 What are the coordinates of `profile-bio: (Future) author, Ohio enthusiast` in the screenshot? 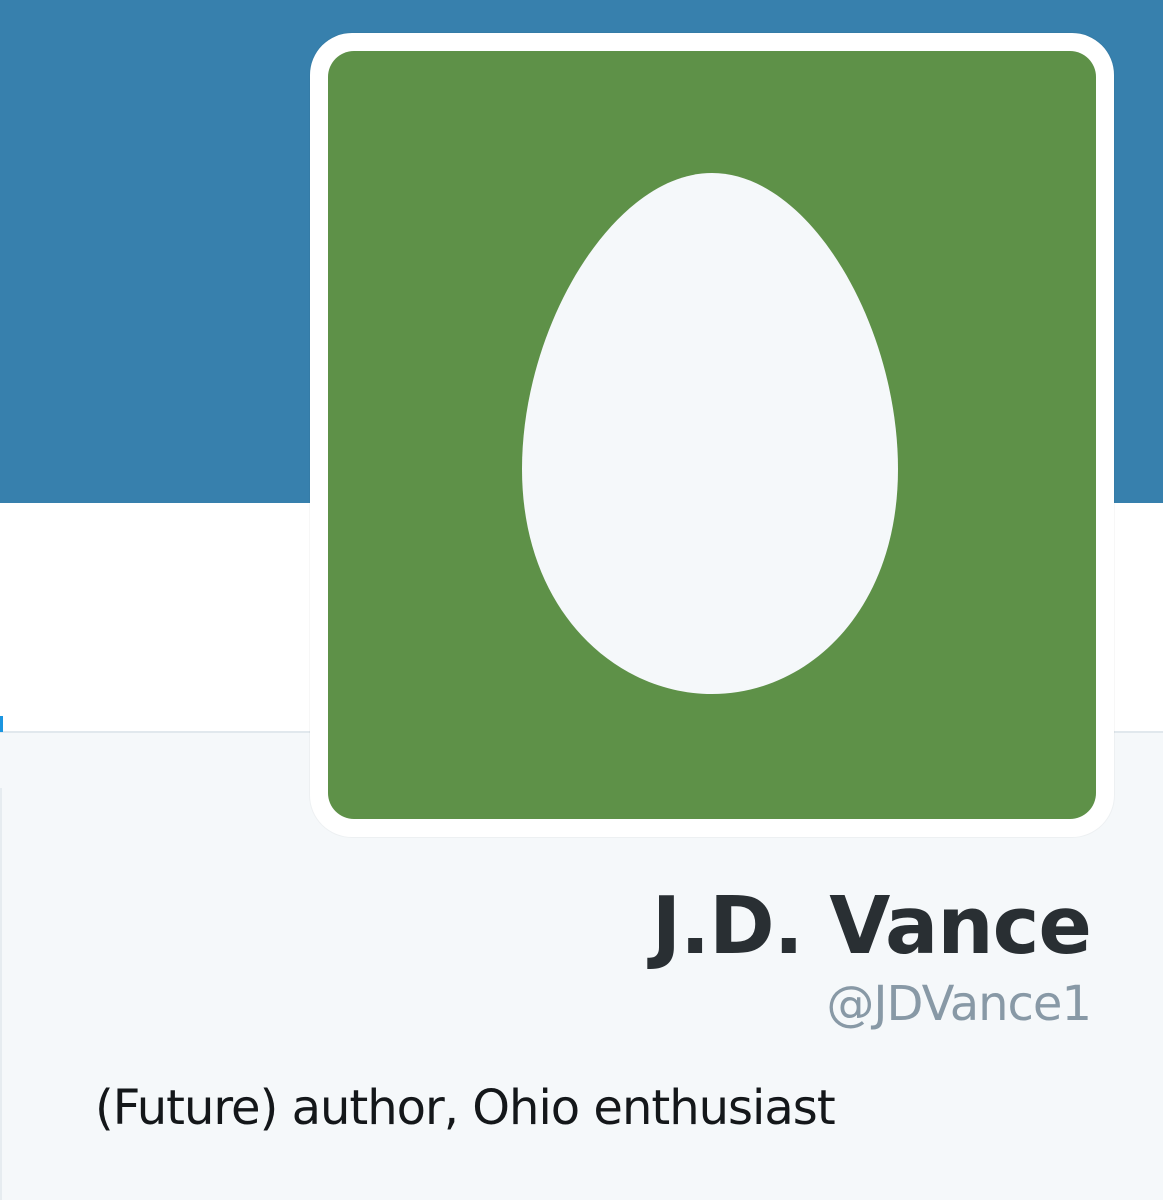 It's located at (465, 1108).